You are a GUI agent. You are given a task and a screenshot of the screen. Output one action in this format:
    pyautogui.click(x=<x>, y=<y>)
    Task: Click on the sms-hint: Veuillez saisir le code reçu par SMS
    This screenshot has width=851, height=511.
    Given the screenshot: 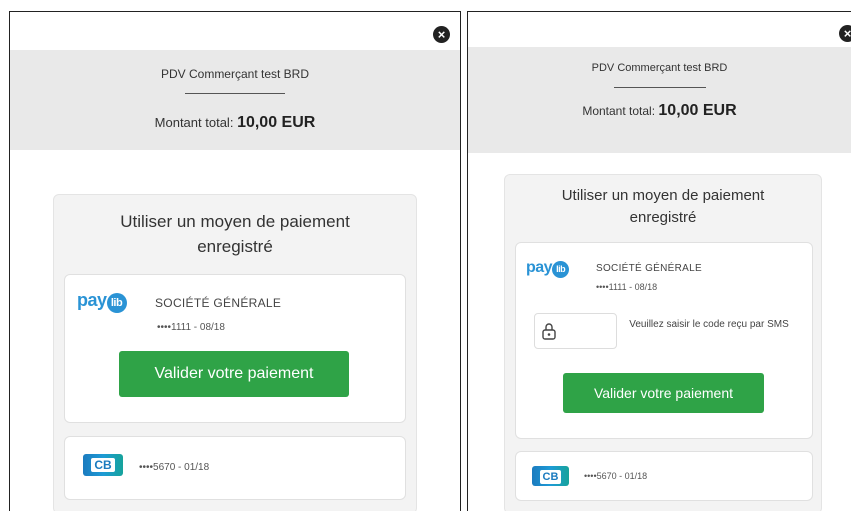 What is the action you would take?
    pyautogui.click(x=709, y=324)
    